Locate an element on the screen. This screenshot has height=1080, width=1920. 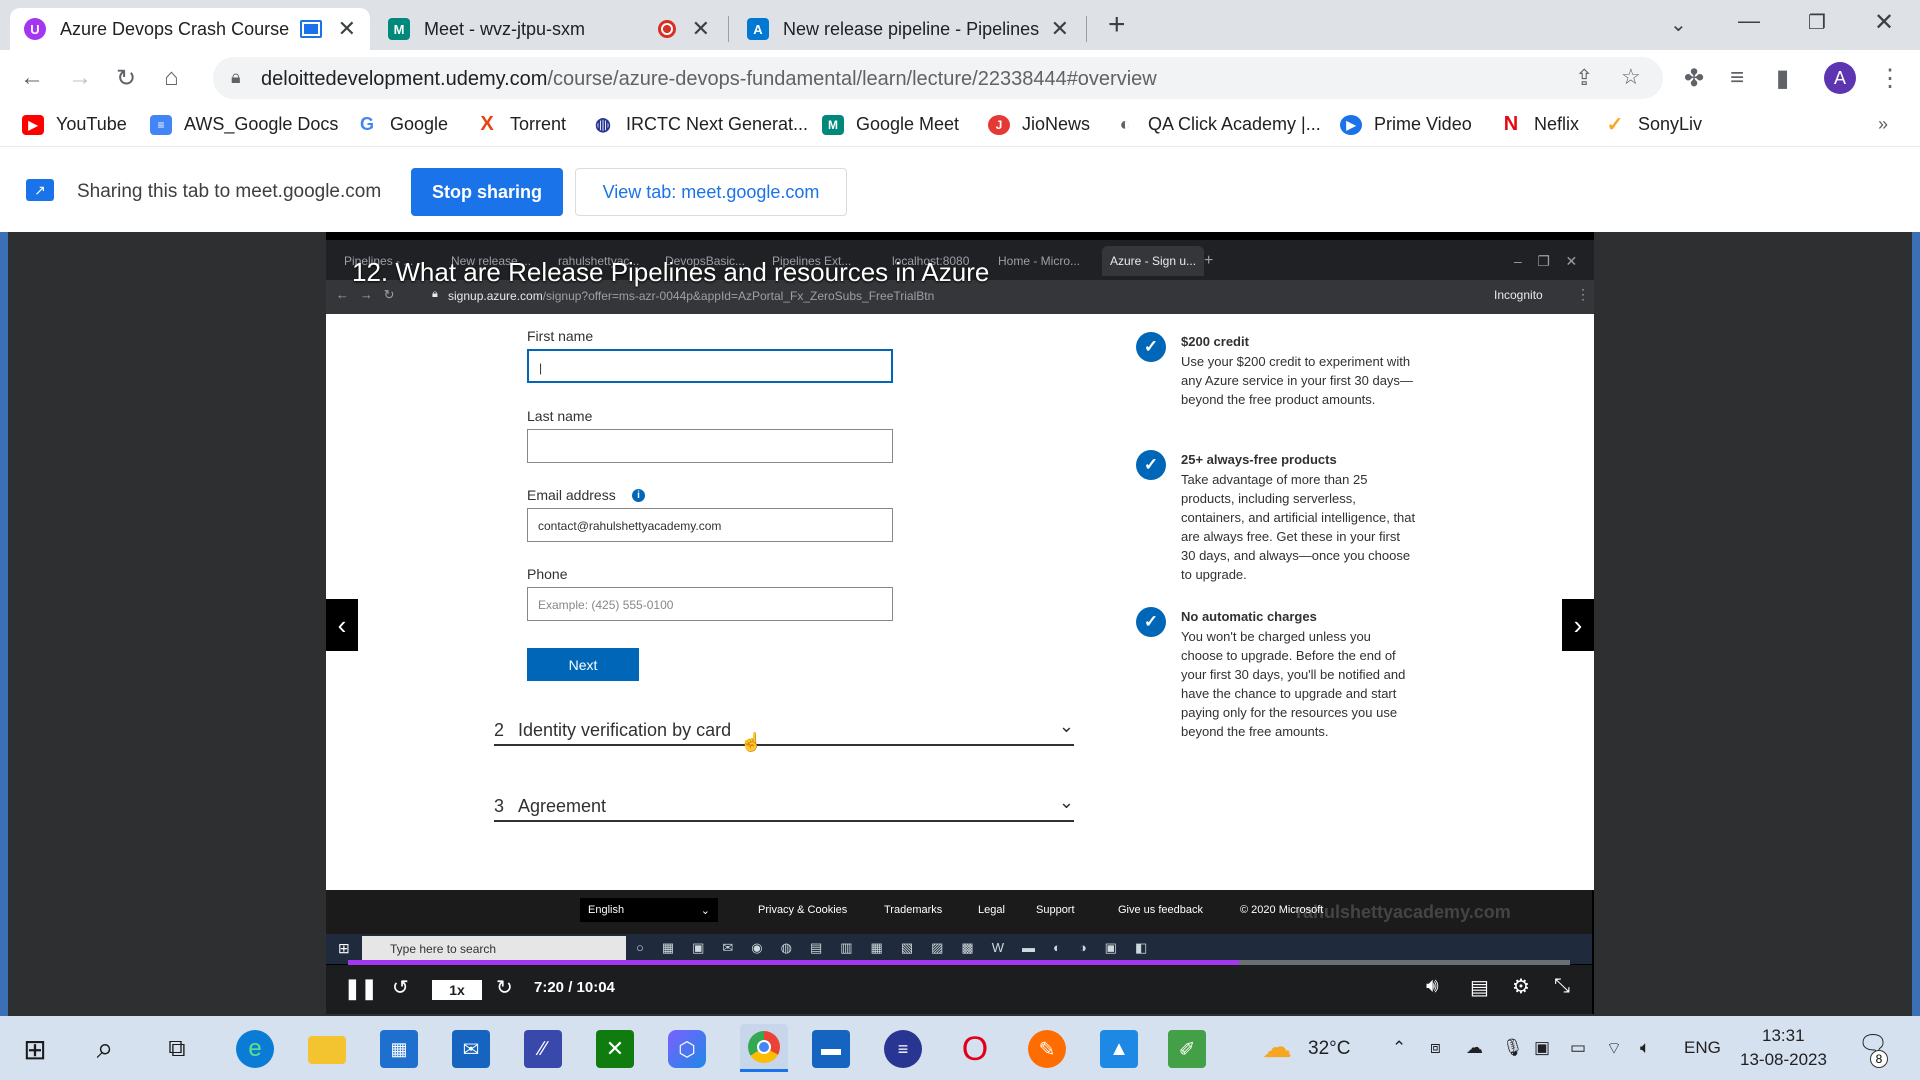
forward-icon: → is located at coordinates (80, 78).